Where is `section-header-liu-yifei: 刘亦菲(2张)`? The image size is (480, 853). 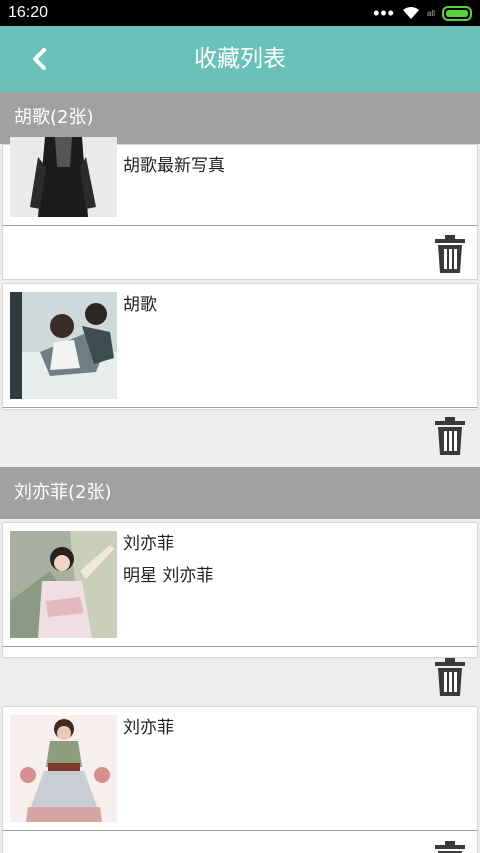
section-header-liu-yifei: 刘亦菲(2张) is located at coordinates (240, 493).